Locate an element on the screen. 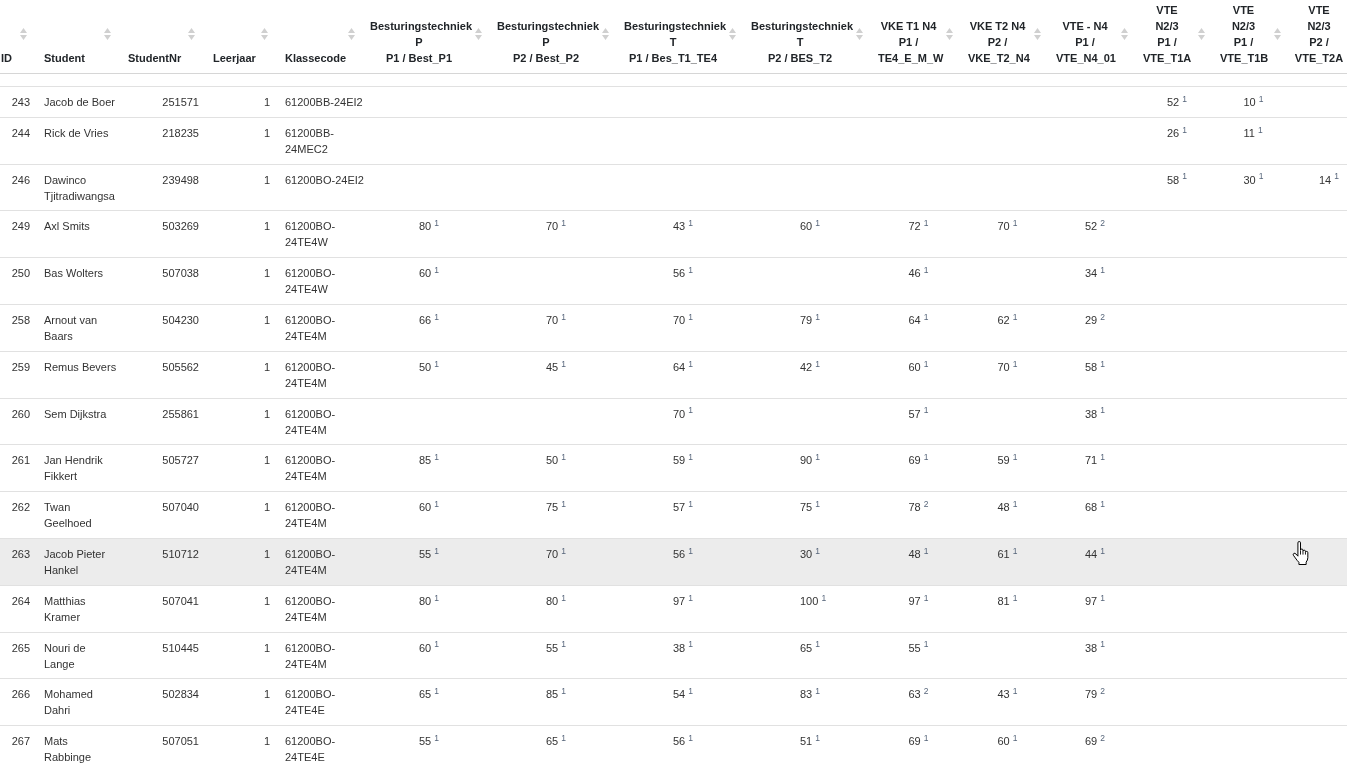  row-id: 244 is located at coordinates (20, 133).